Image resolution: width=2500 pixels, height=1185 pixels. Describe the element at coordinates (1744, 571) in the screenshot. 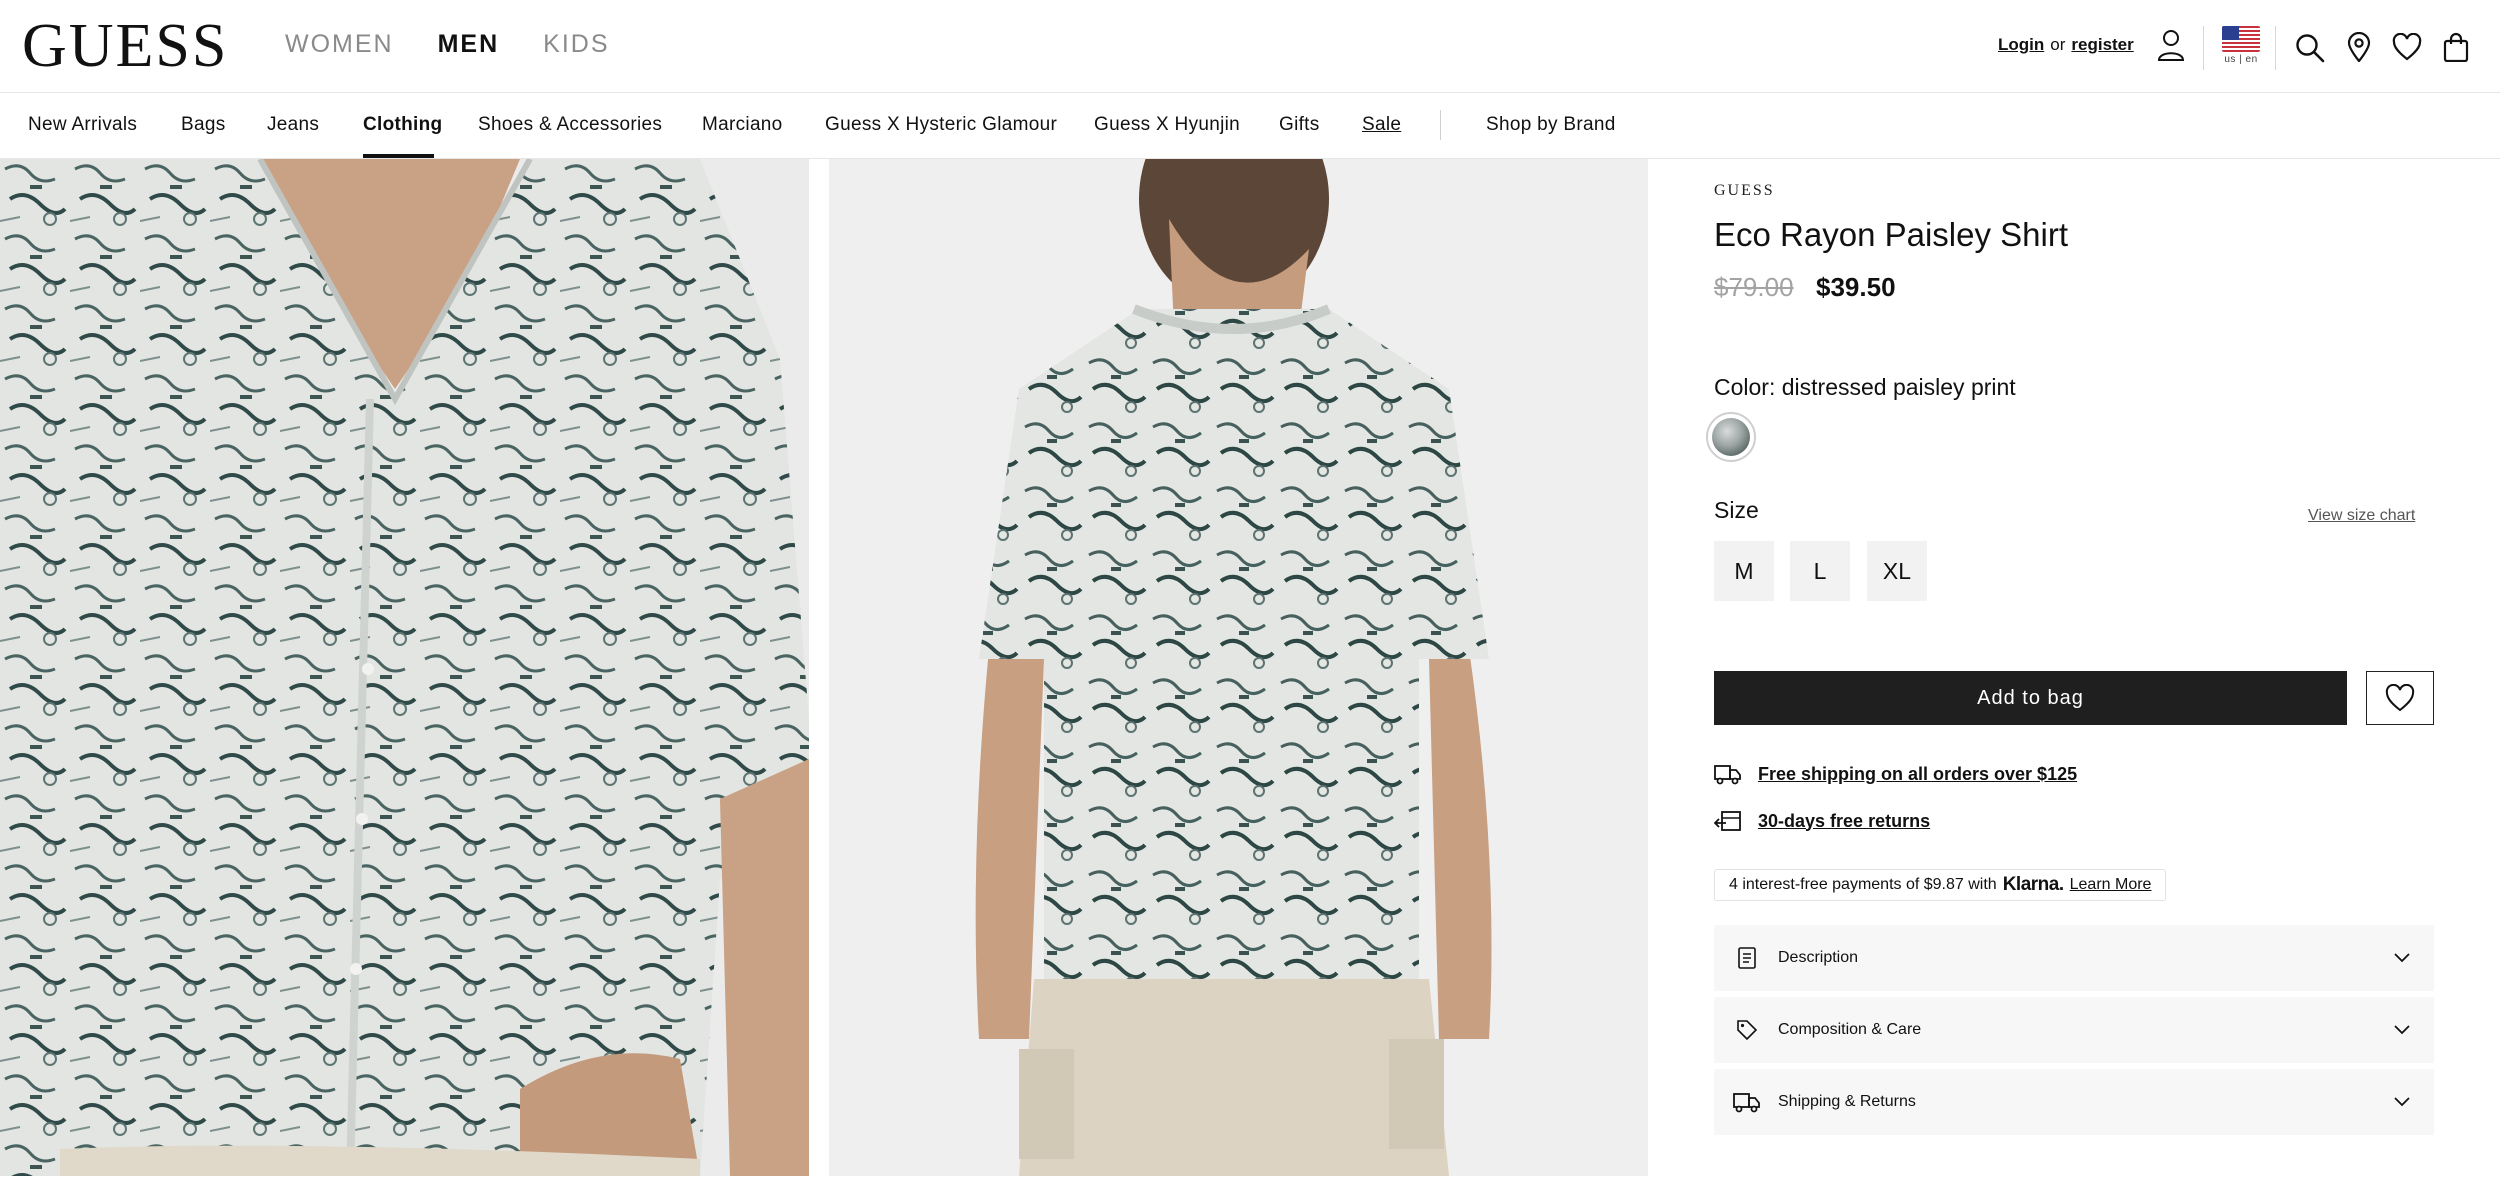

I see `size-option-m: M` at that location.